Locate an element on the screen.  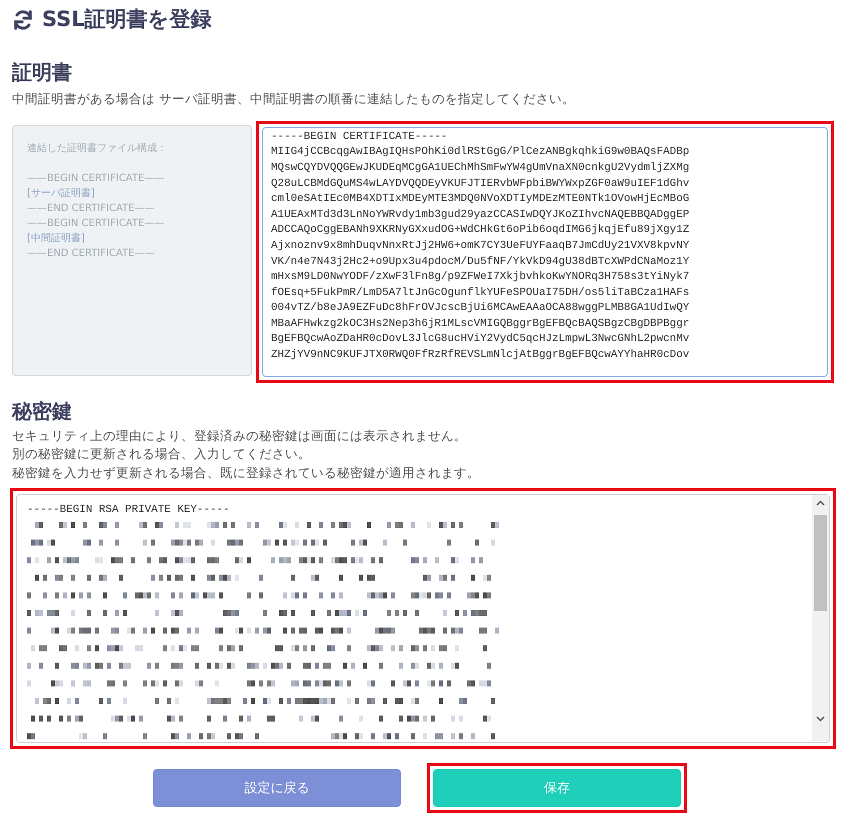
section-heading: 秘密鍵 is located at coordinates (42, 411).